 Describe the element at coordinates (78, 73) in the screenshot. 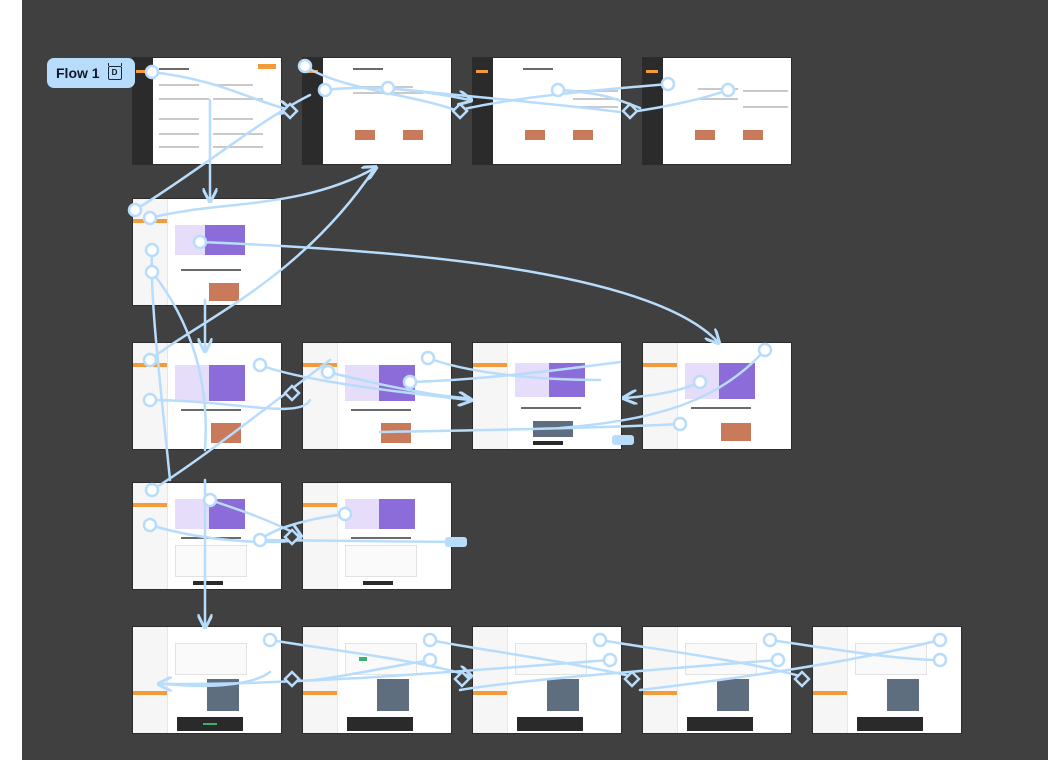

I see `flow-name: Flow 1` at that location.